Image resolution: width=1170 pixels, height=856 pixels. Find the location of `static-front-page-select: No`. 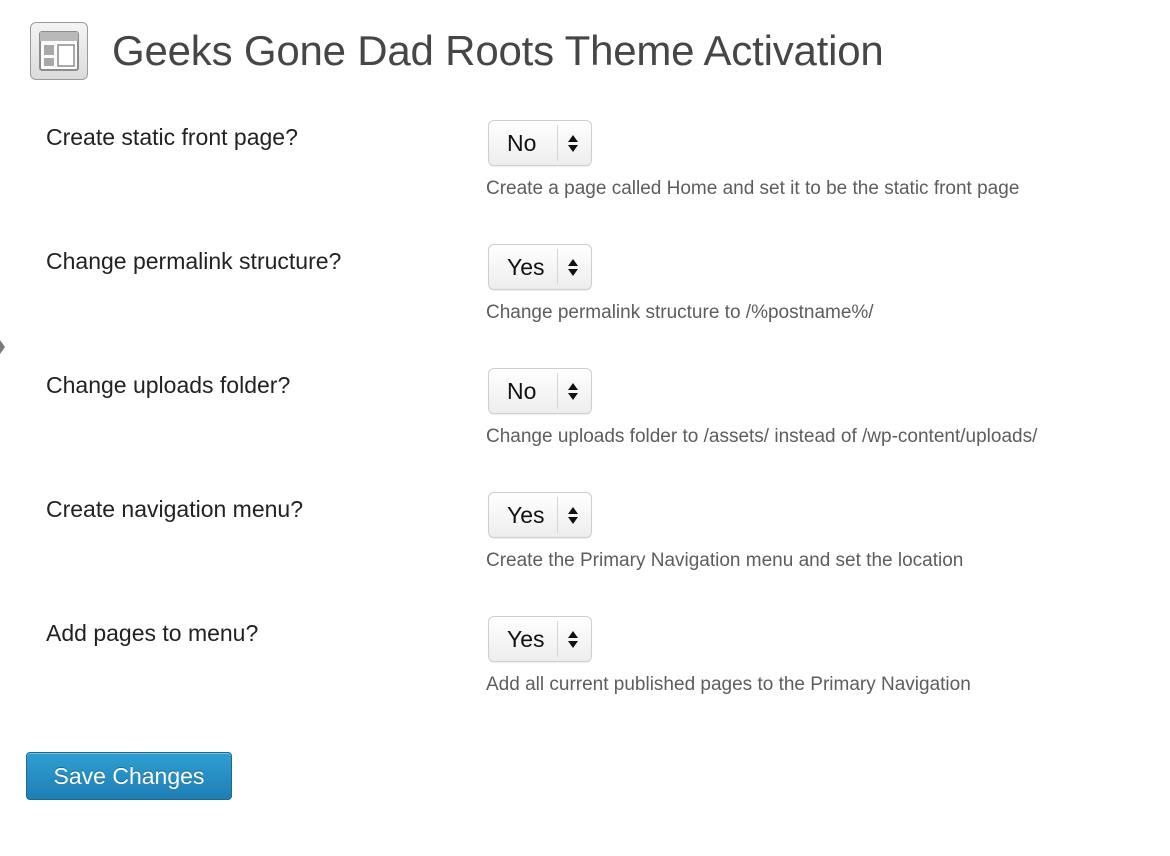

static-front-page-select: No is located at coordinates (540, 143).